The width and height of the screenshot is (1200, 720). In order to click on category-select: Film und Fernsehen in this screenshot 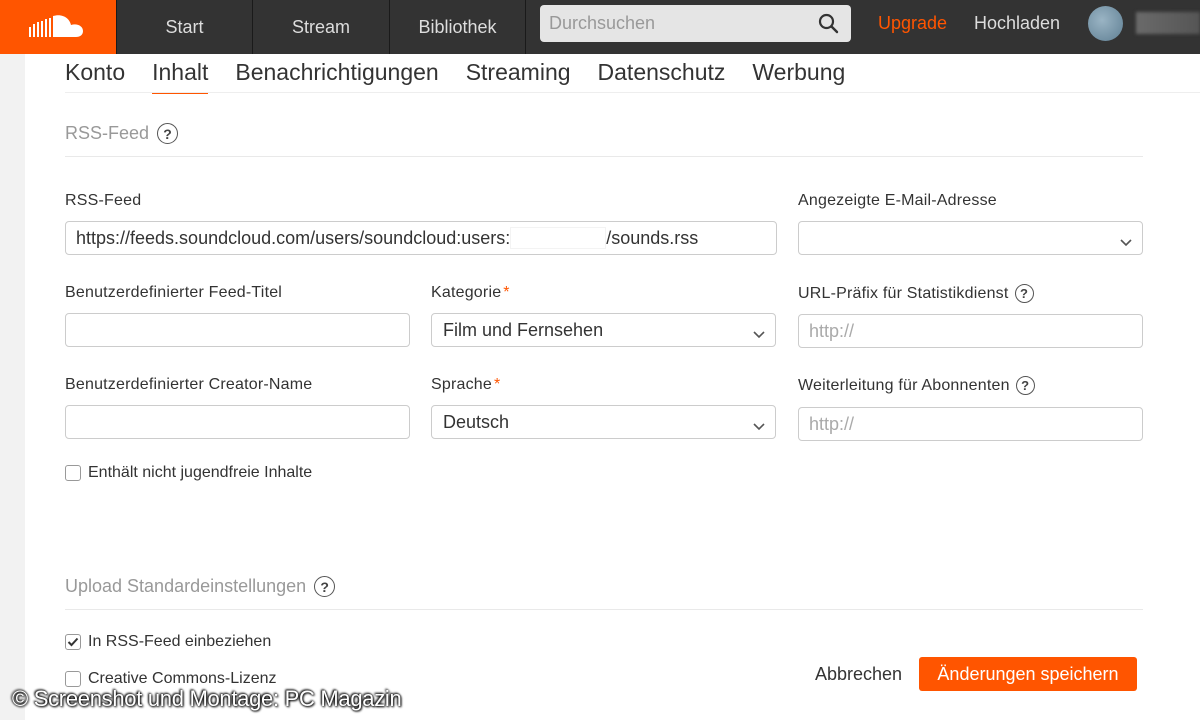, I will do `click(603, 330)`.